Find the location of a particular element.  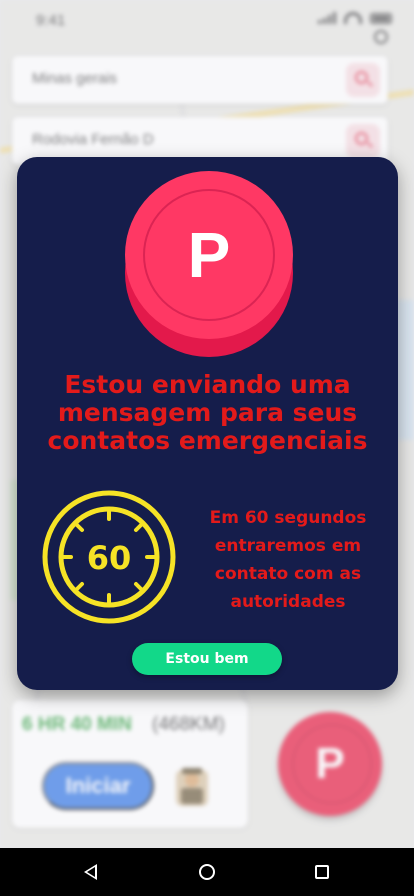

back-icon is located at coordinates (90, 872).